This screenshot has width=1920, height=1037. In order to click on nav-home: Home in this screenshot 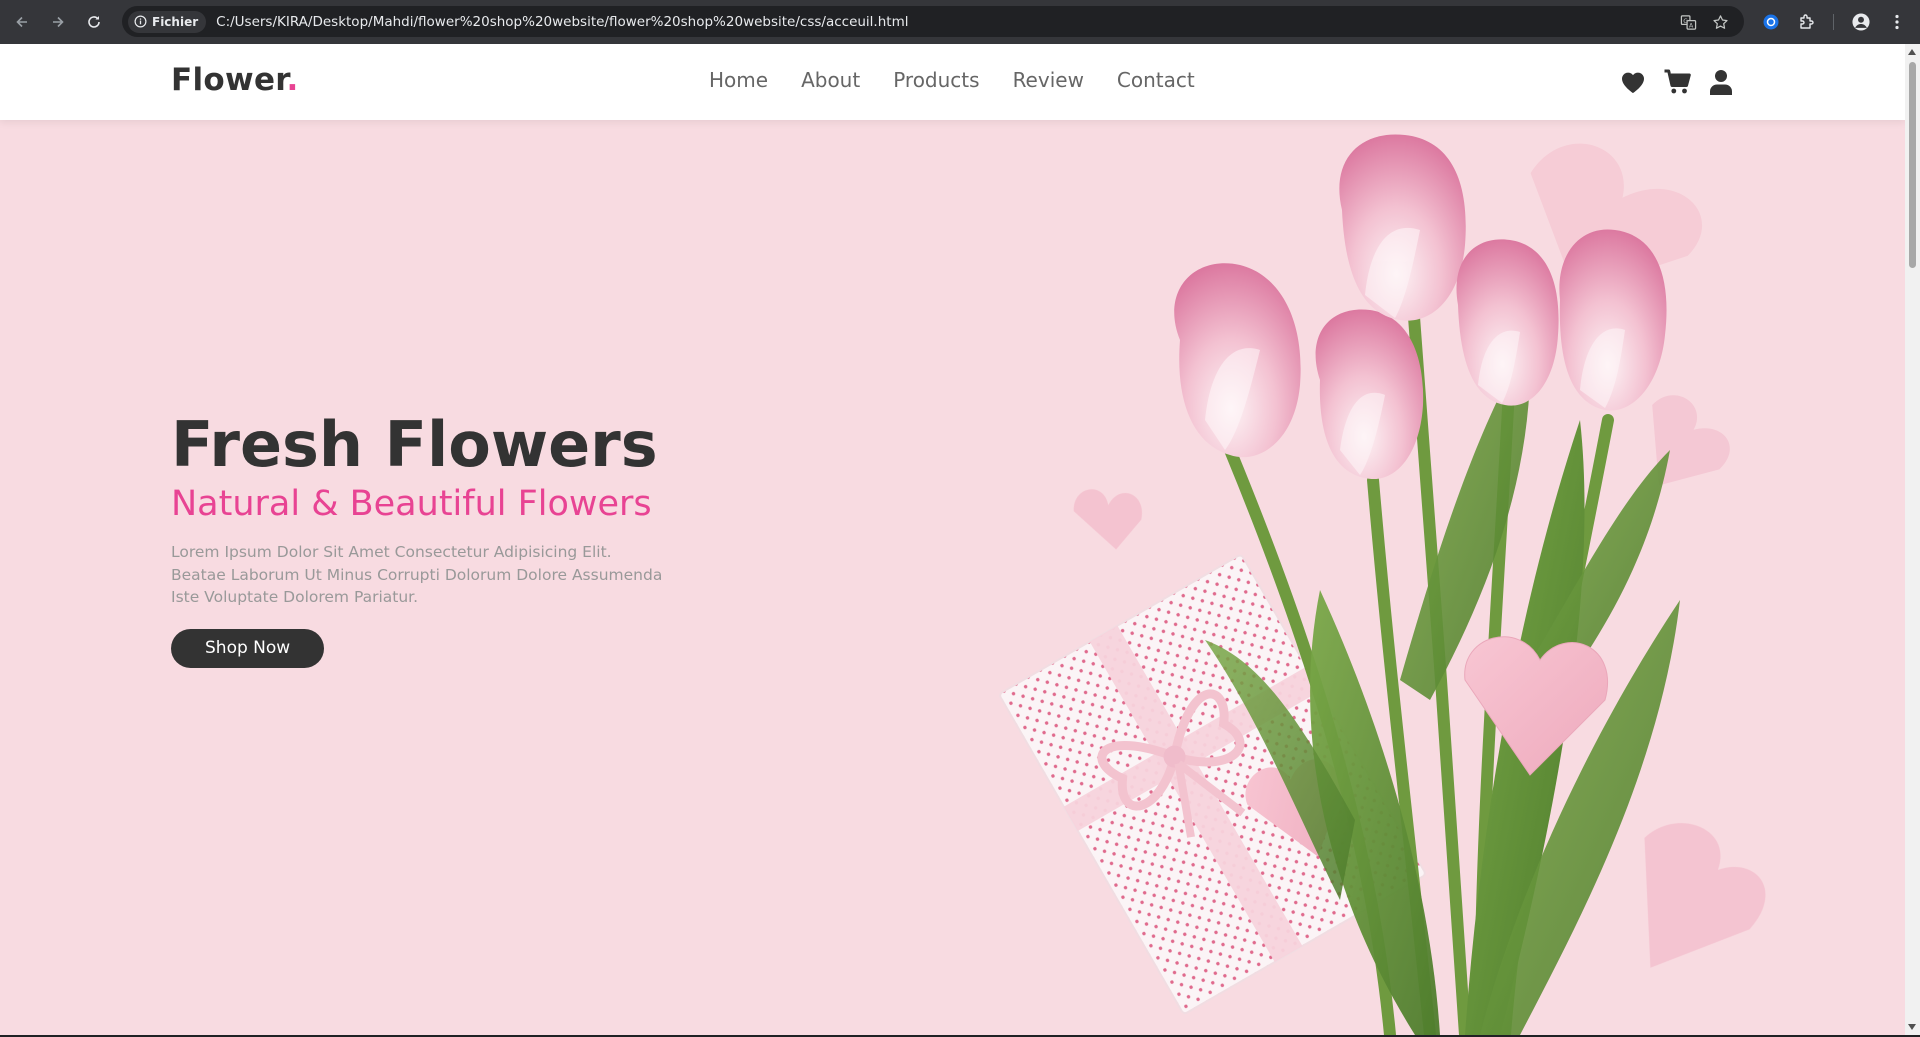, I will do `click(738, 80)`.